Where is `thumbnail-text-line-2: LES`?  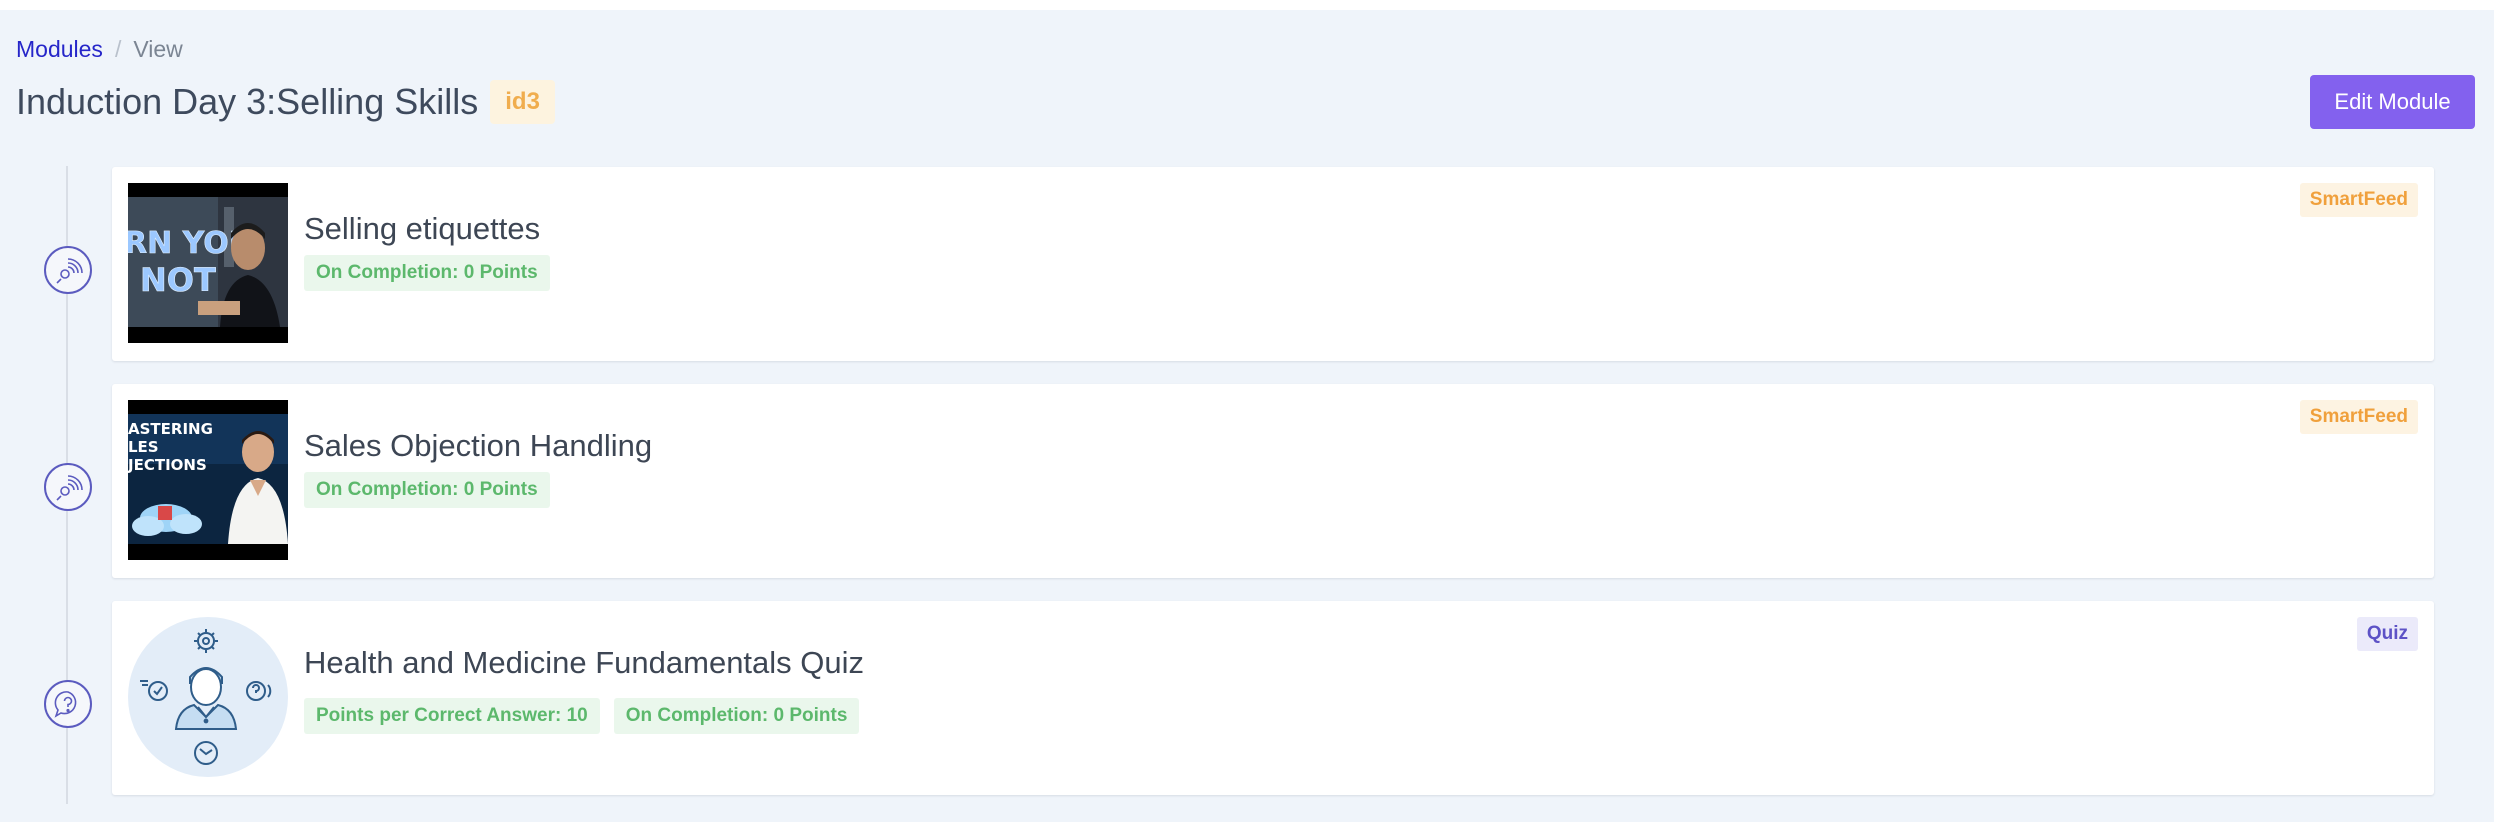 thumbnail-text-line-2: LES is located at coordinates (143, 447).